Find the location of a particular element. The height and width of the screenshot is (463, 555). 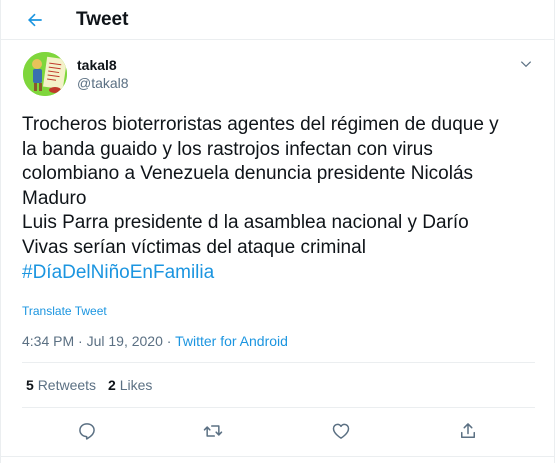

share-icon is located at coordinates (468, 431).